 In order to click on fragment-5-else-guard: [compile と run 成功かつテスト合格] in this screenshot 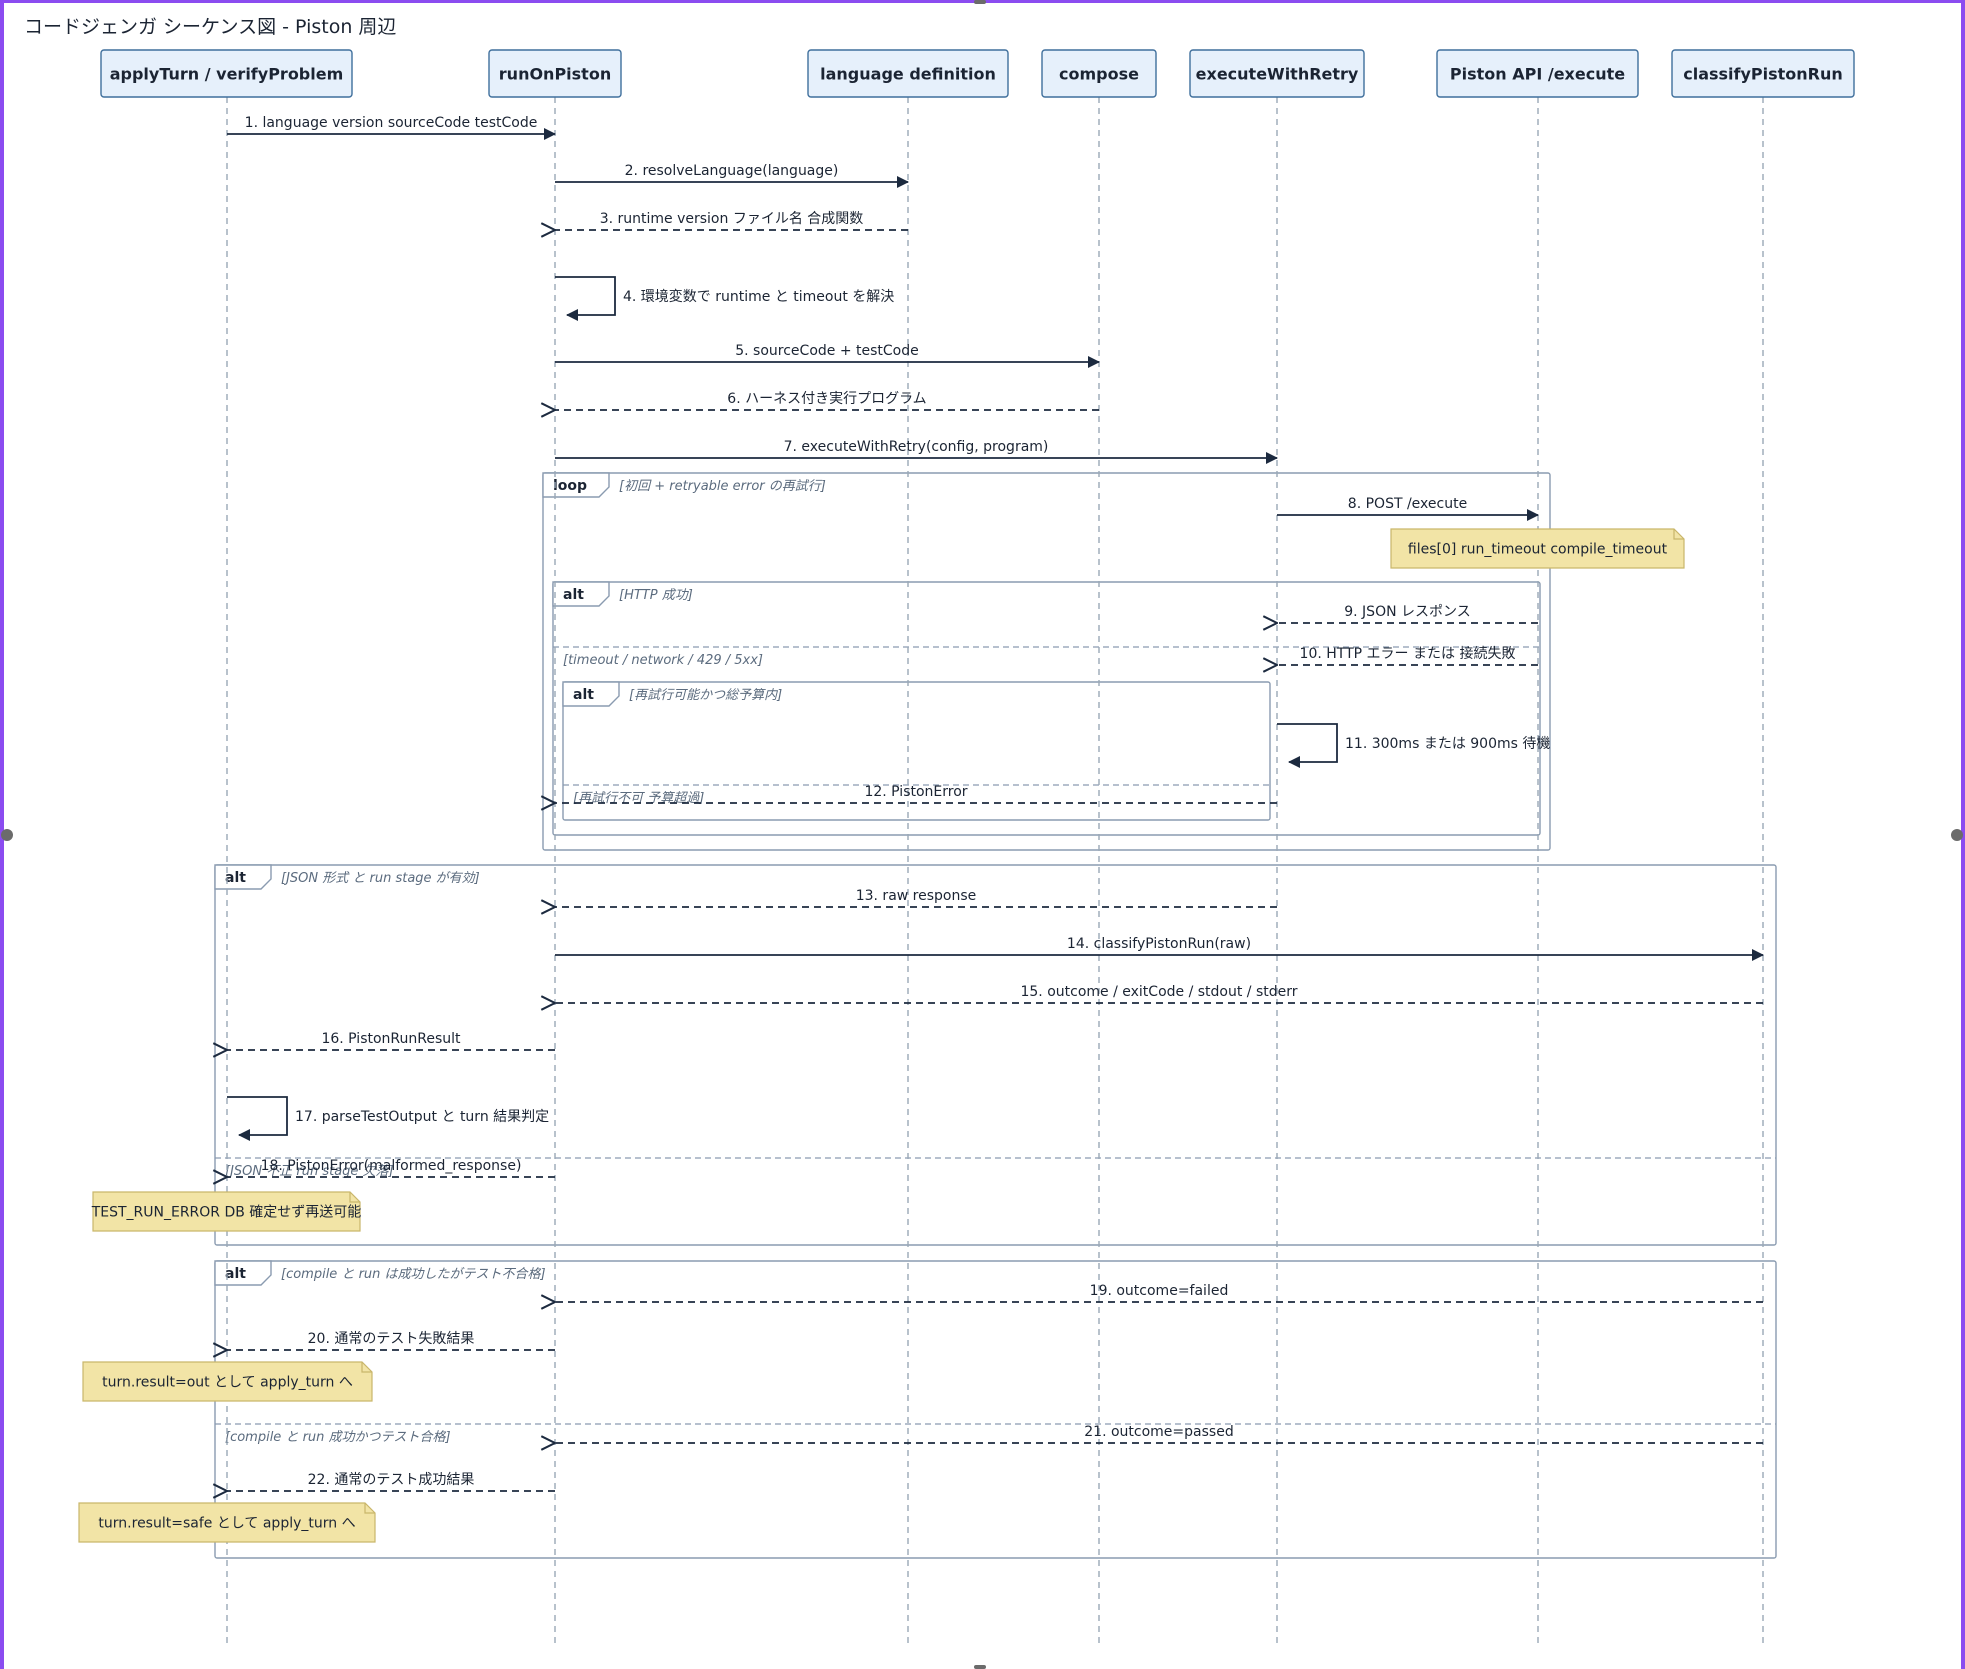, I will do `click(338, 1437)`.